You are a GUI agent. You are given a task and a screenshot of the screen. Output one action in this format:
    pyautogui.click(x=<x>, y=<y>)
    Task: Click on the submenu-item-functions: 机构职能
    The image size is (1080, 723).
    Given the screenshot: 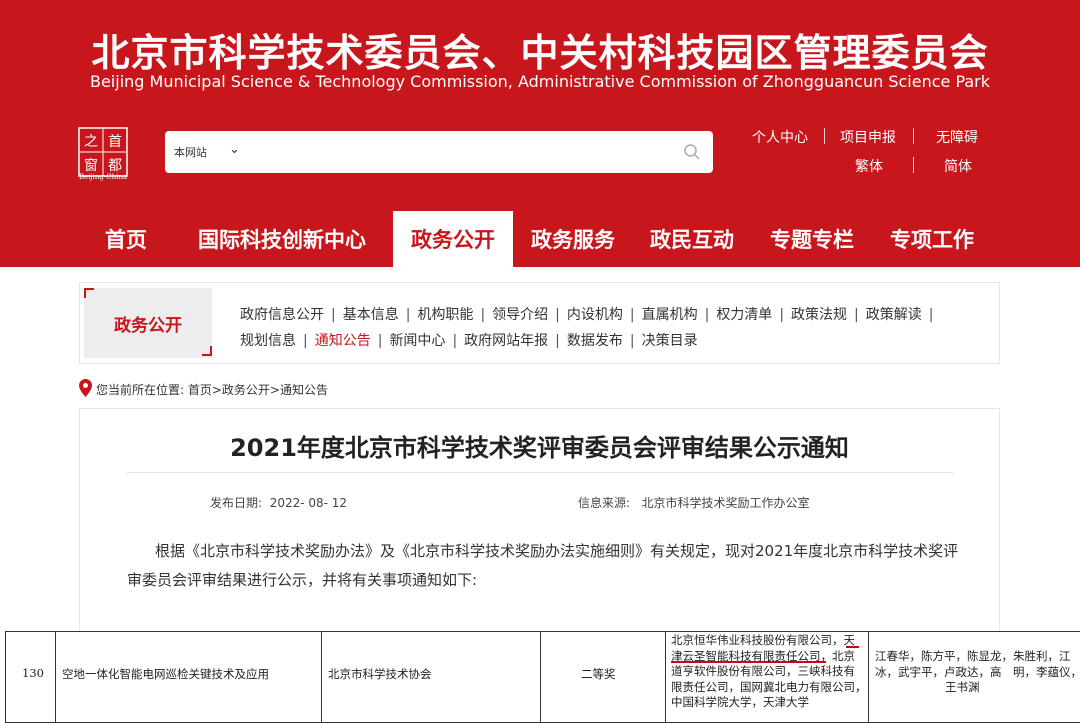 What is the action you would take?
    pyautogui.click(x=445, y=314)
    